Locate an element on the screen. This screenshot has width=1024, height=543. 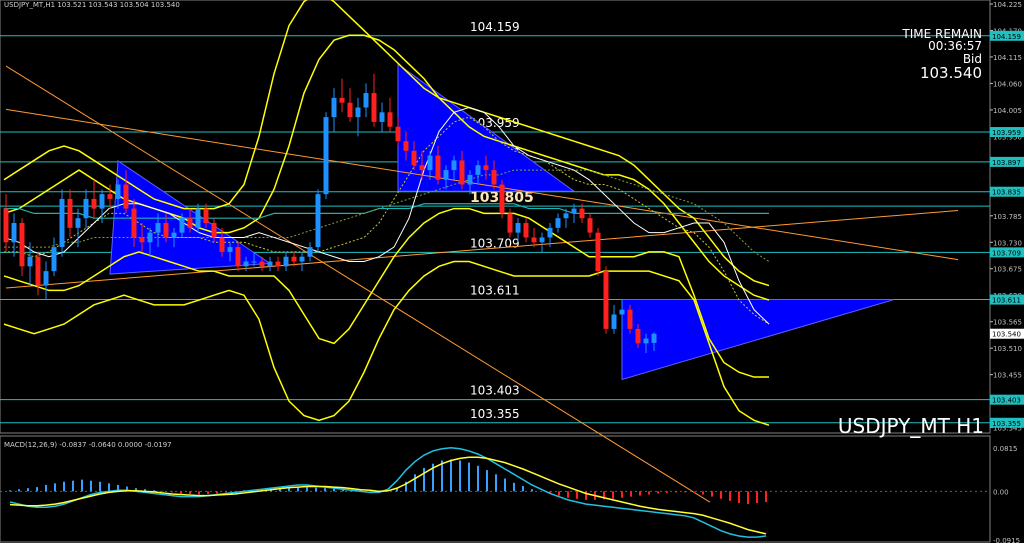
price-tick-label: 104.060 is located at coordinates (1007, 84).